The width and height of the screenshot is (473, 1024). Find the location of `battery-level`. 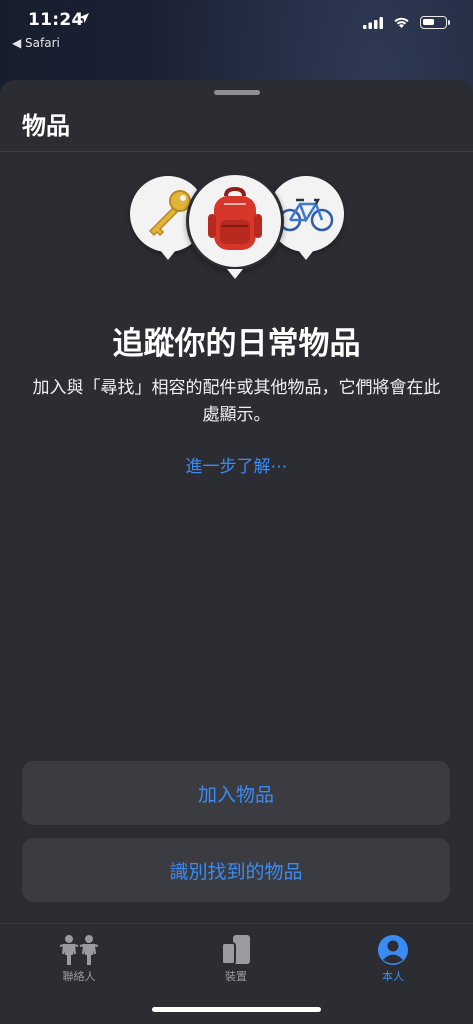

battery-level is located at coordinates (428, 22).